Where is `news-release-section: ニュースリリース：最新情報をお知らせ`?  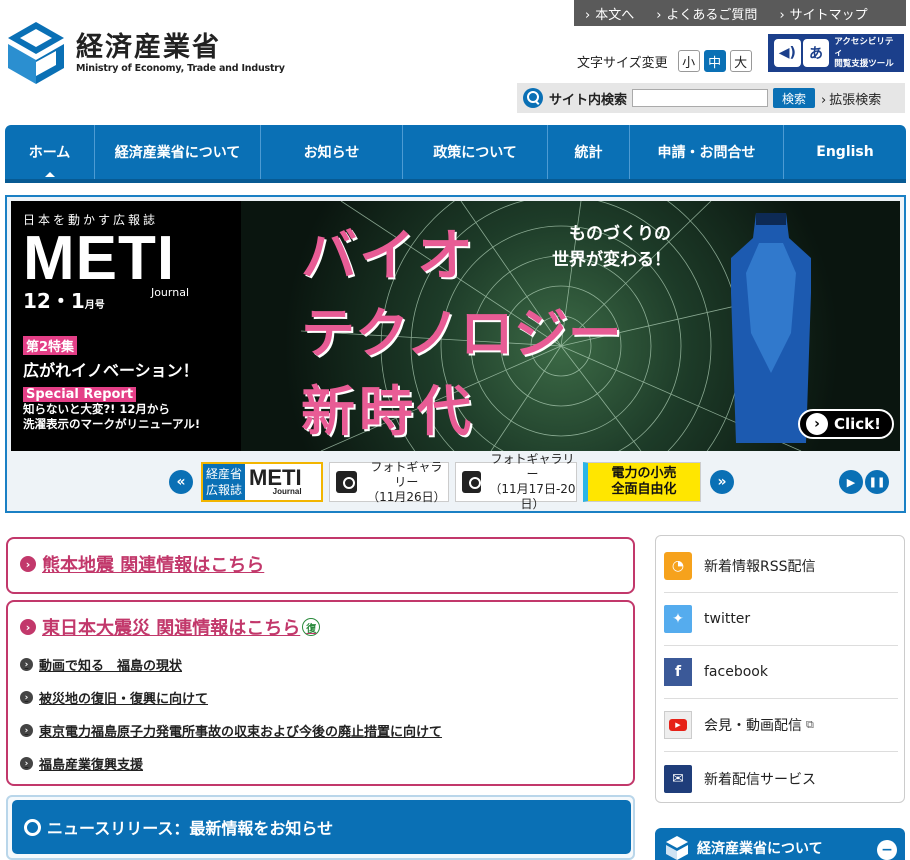
news-release-section: ニュースリリース：最新情報をお知らせ is located at coordinates (320, 827).